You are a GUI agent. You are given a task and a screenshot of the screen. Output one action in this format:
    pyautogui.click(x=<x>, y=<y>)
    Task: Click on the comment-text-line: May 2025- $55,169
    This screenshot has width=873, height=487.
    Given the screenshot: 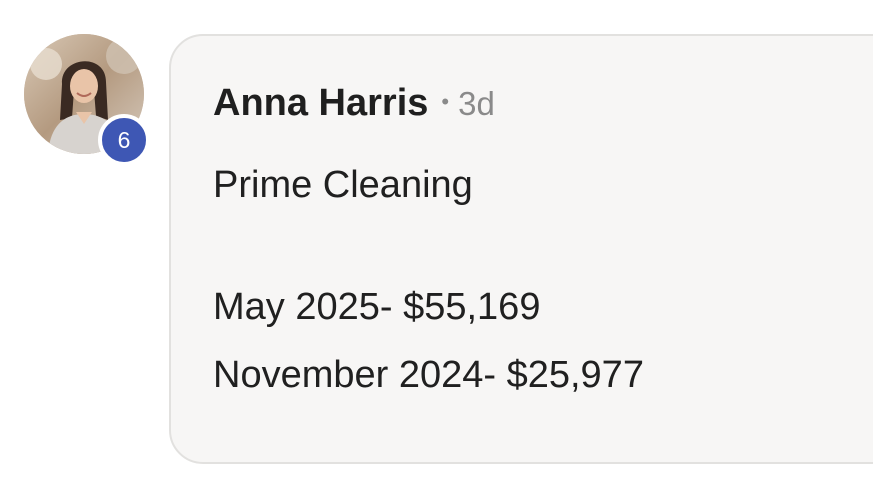 What is the action you would take?
    pyautogui.click(x=377, y=307)
    